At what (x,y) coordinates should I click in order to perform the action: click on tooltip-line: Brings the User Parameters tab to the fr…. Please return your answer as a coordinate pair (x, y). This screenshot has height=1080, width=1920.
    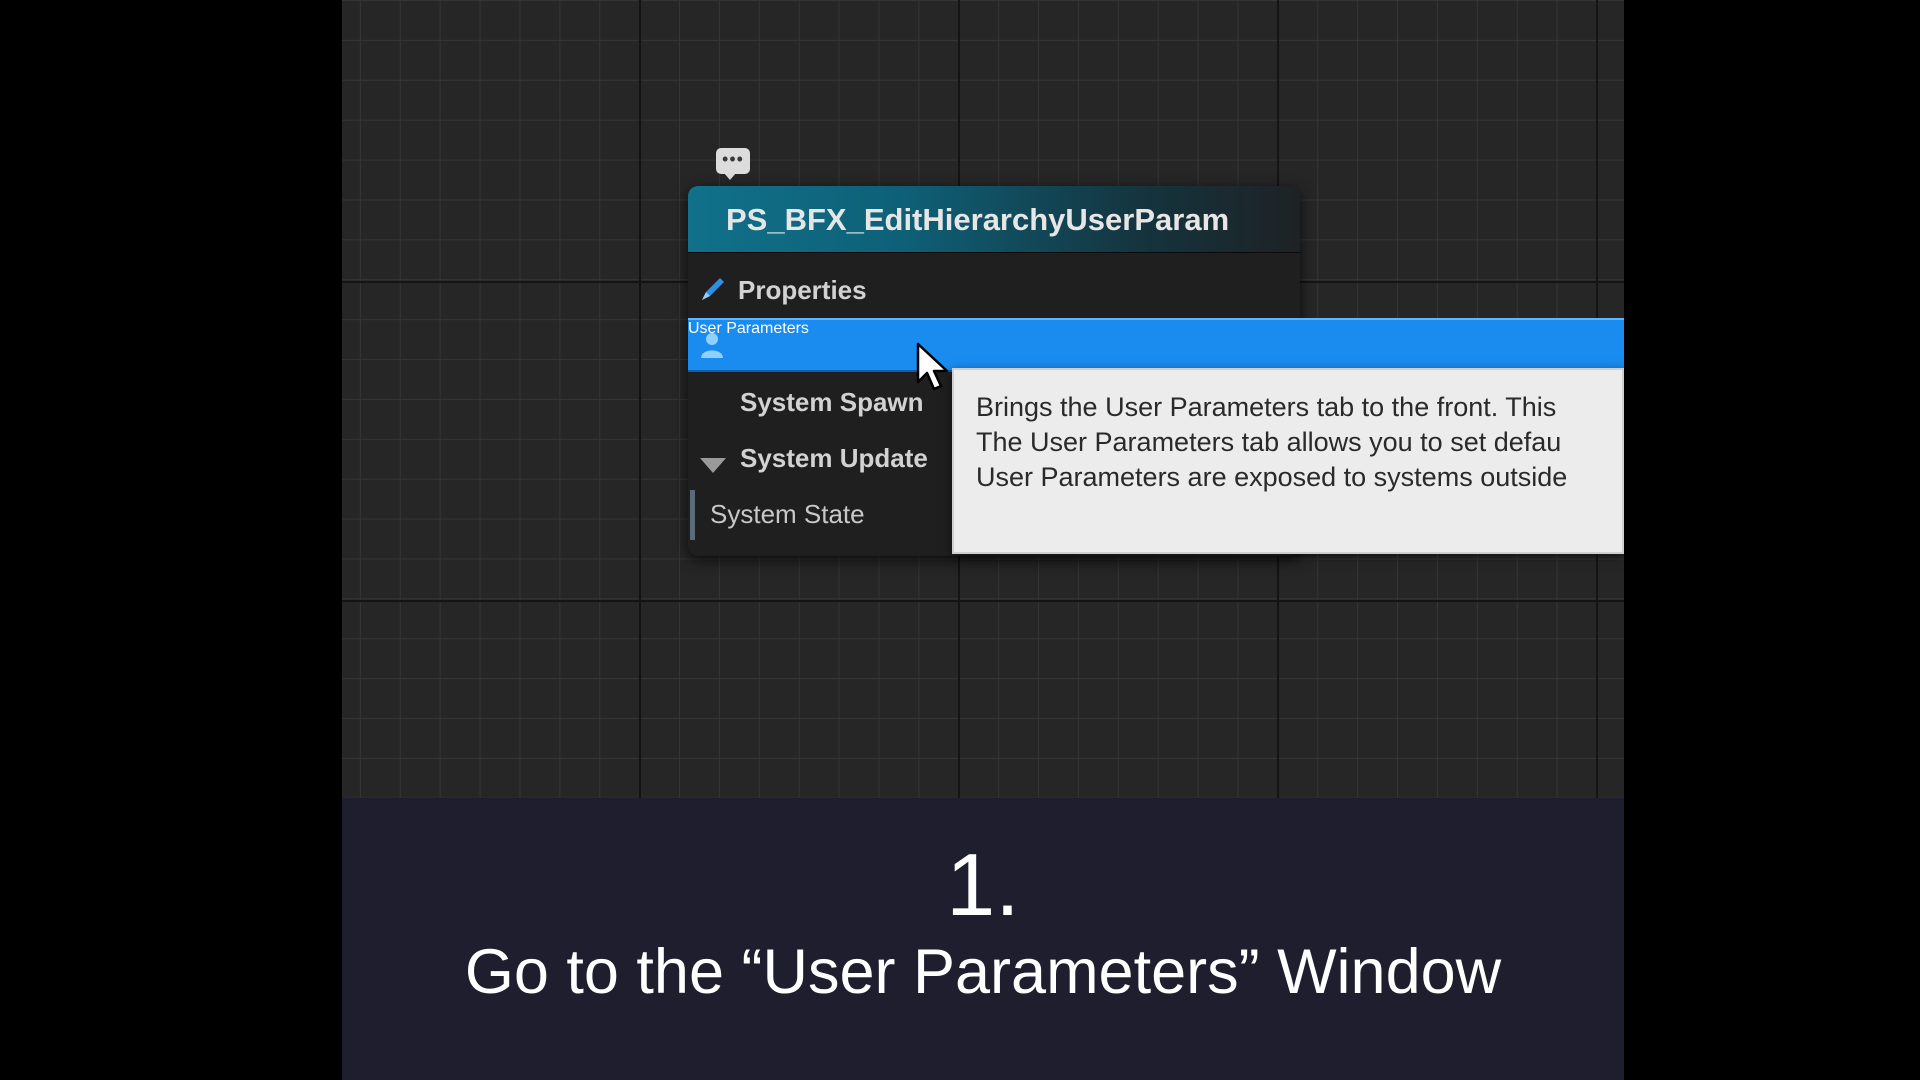
    Looking at the image, I should click on (1266, 407).